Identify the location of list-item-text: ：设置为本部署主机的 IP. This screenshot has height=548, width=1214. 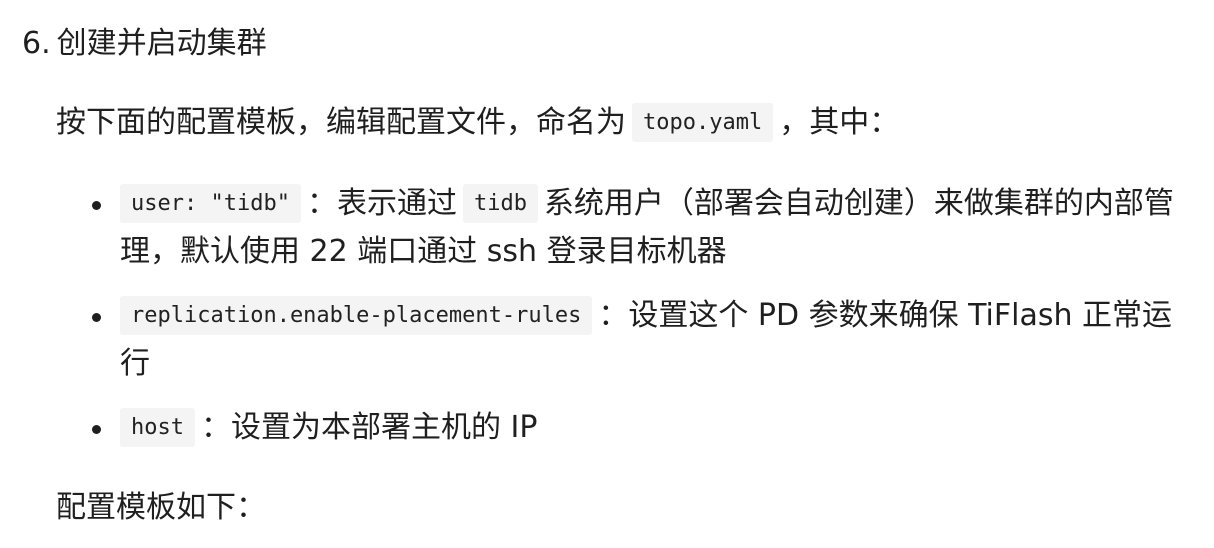
(369, 427).